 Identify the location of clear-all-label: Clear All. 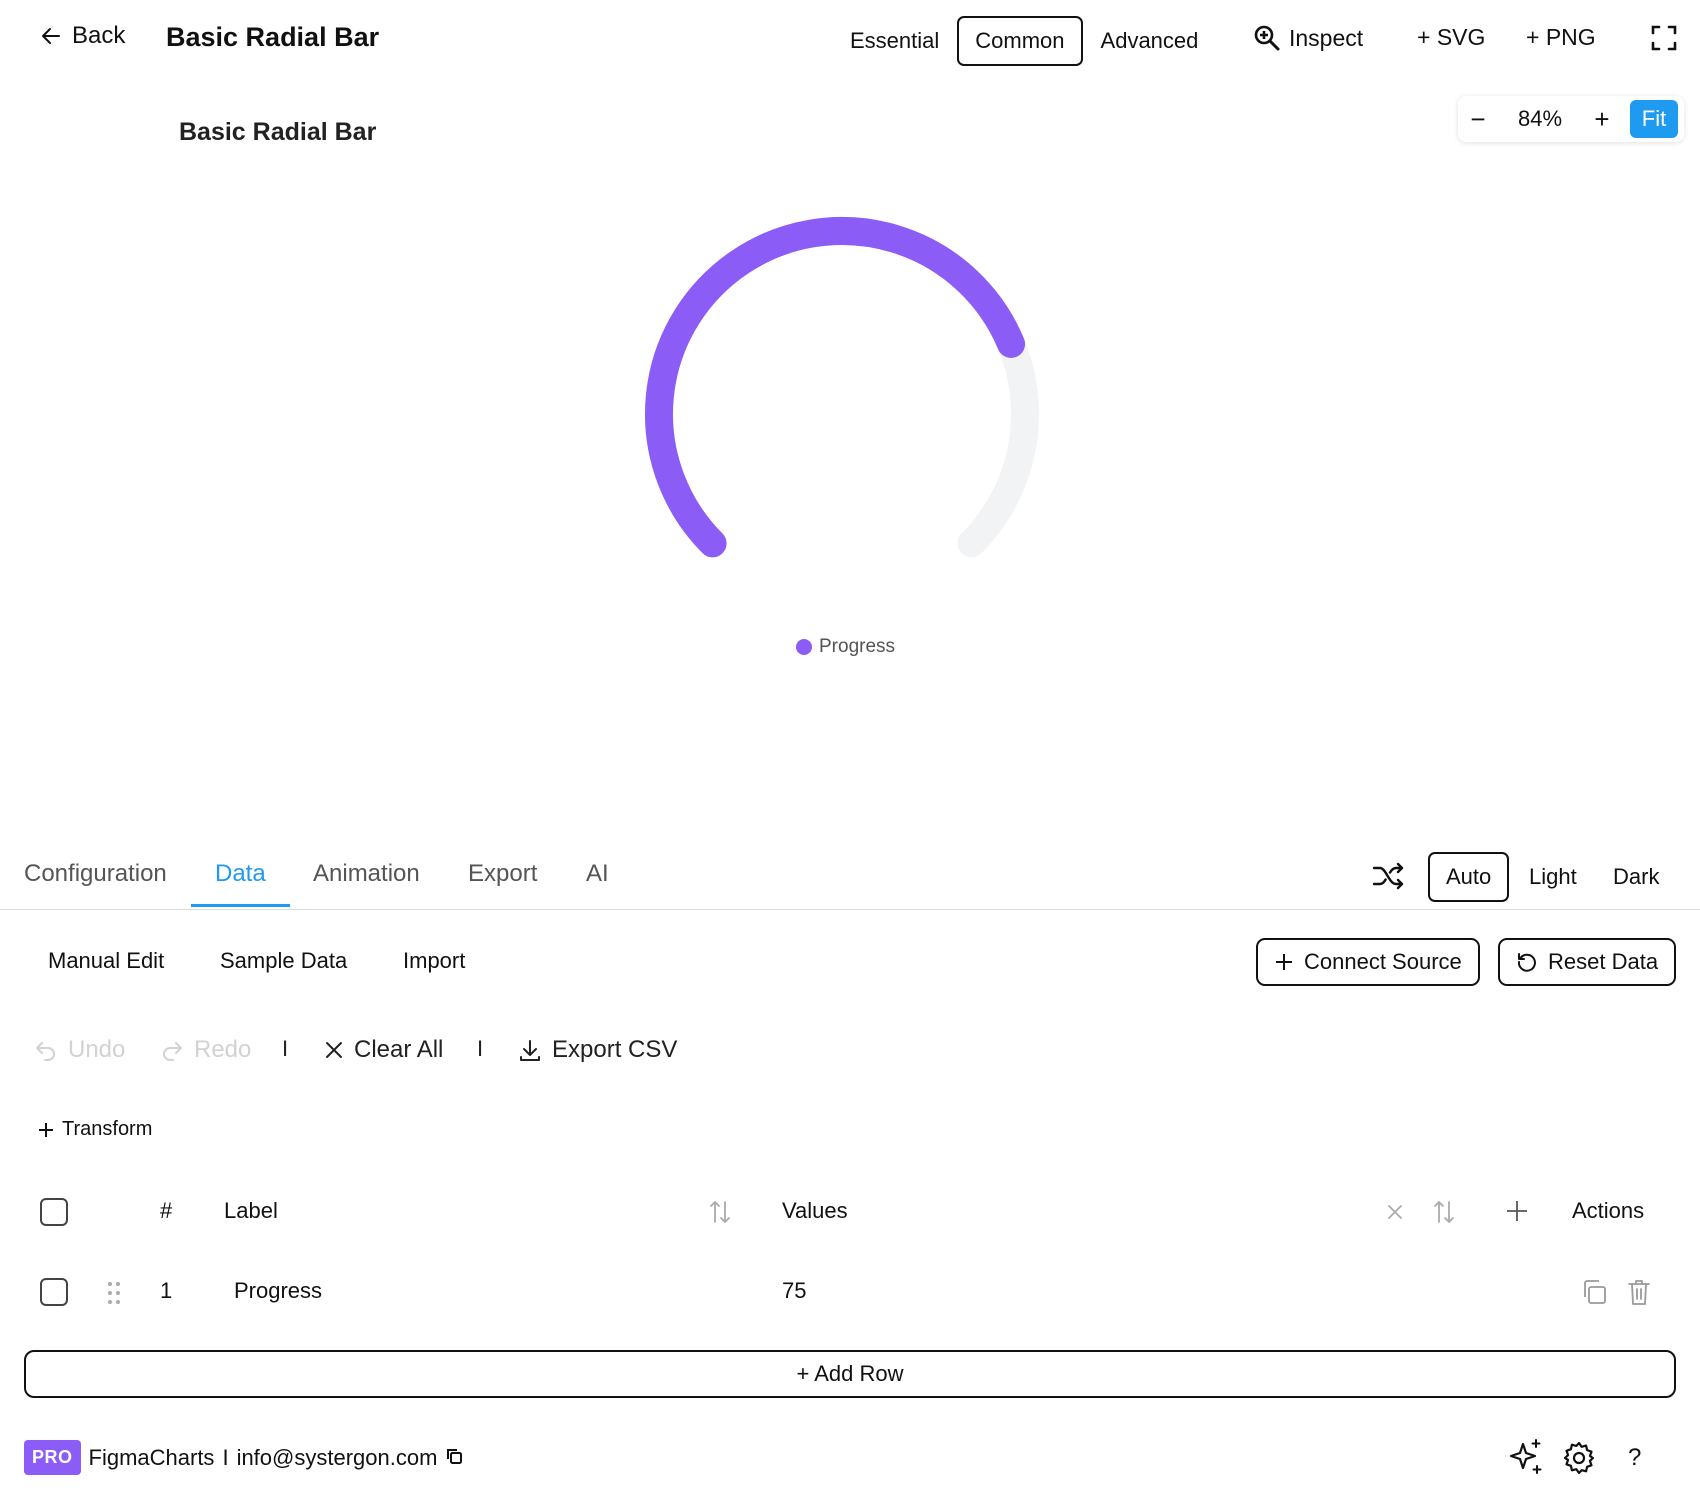
(399, 1049).